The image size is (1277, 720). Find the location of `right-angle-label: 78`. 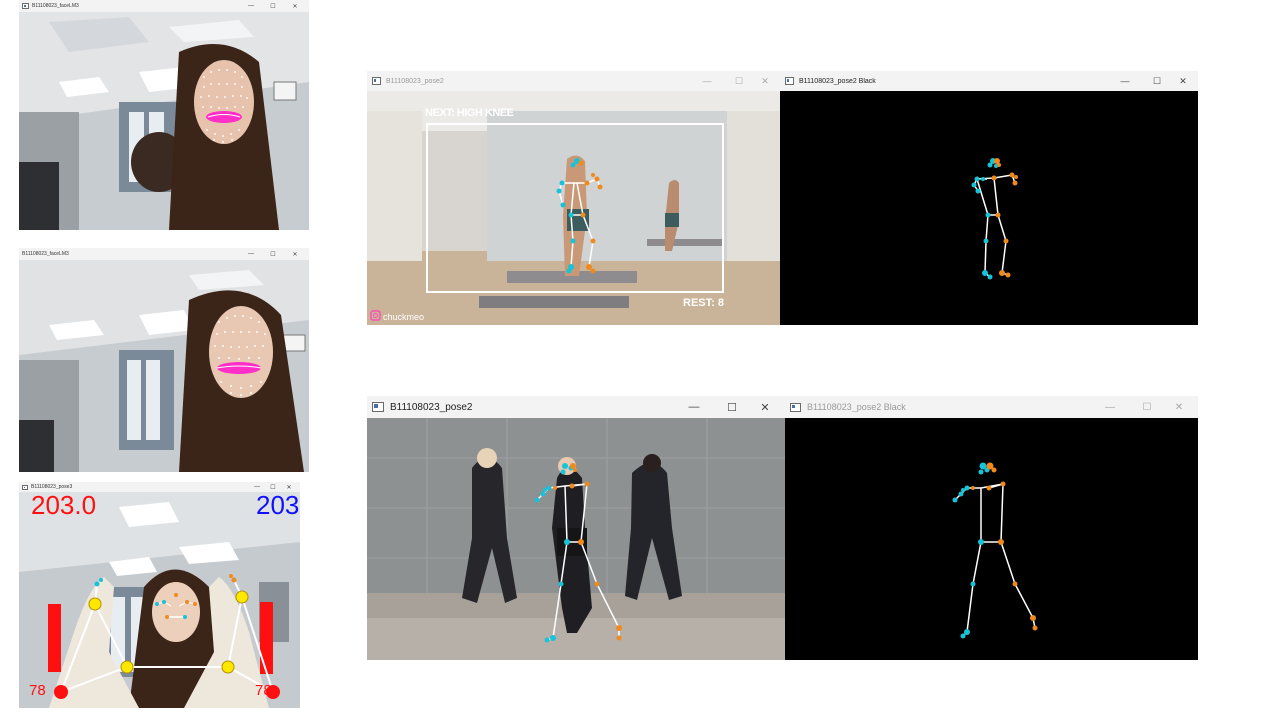

right-angle-label: 78 is located at coordinates (263, 690).